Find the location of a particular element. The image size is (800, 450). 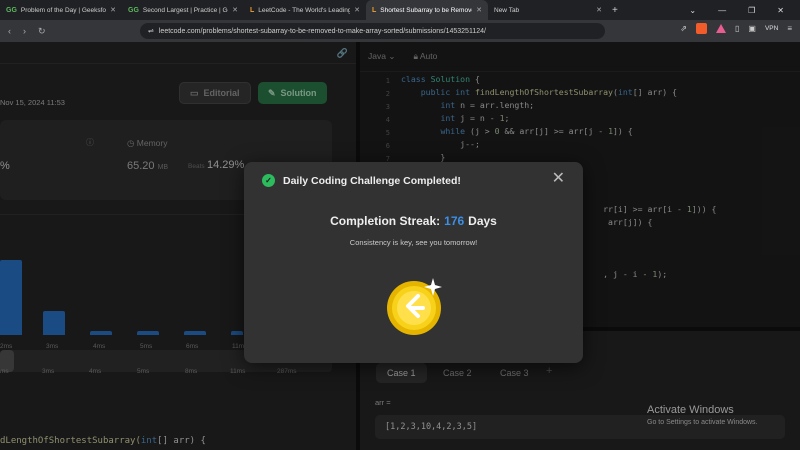

tab-new-tab: New Tab ✕ is located at coordinates (548, 10).